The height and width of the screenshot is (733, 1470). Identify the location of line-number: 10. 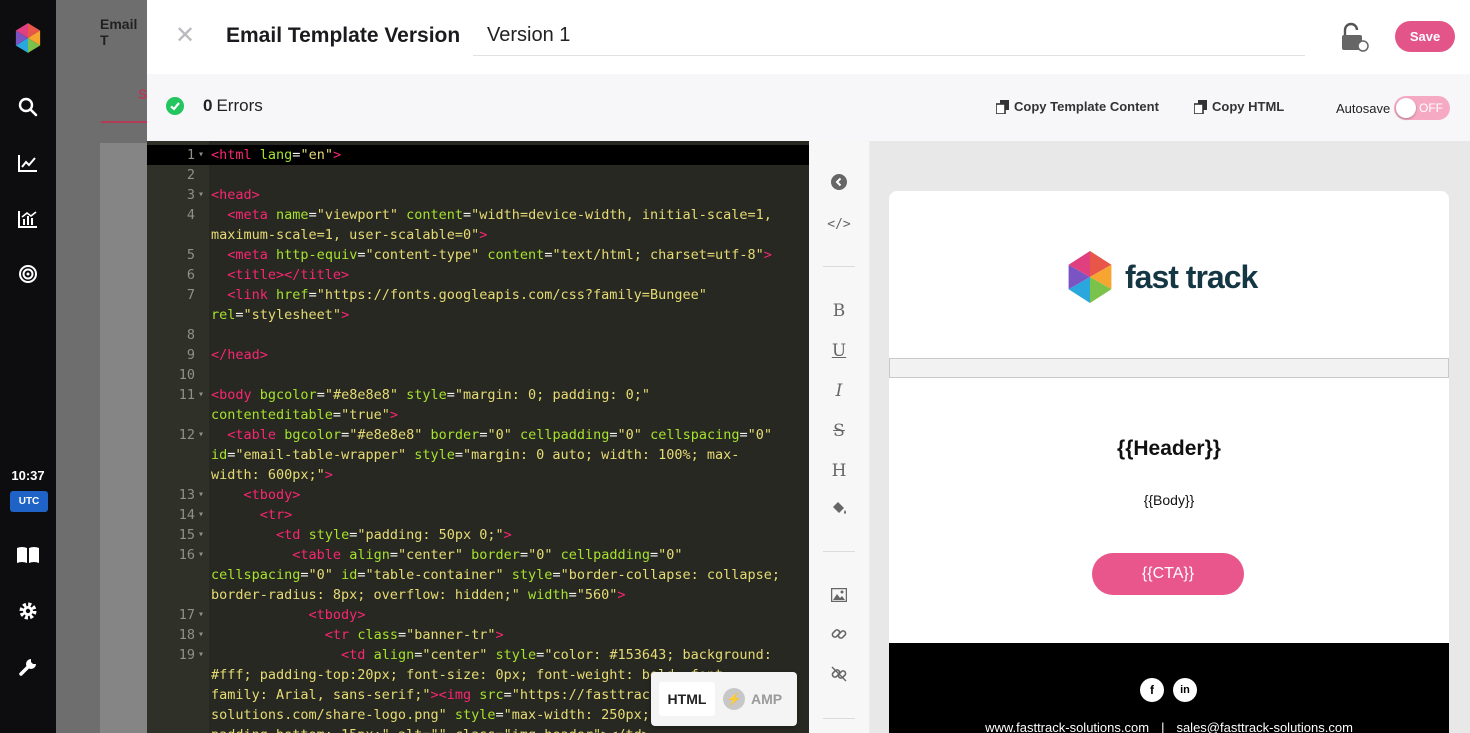
(186, 375).